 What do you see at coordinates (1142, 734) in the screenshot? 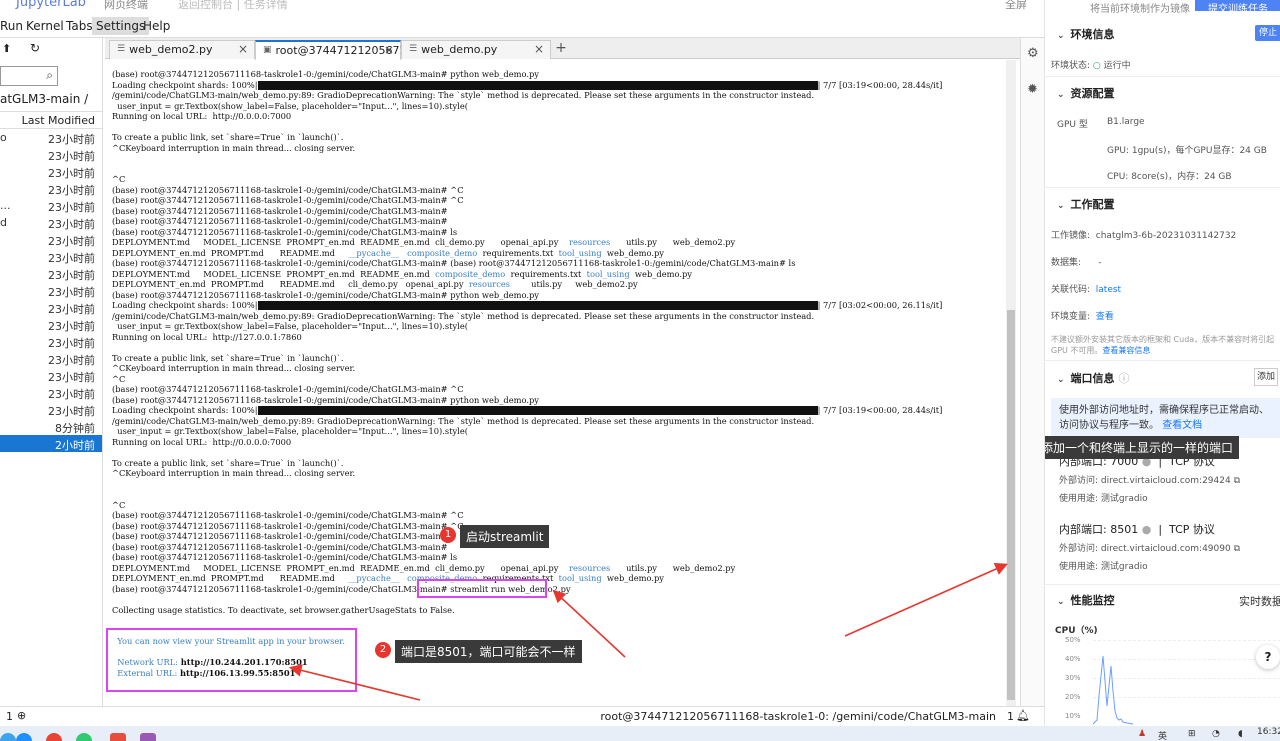
I see `tray-icon: ♟` at bounding box center [1142, 734].